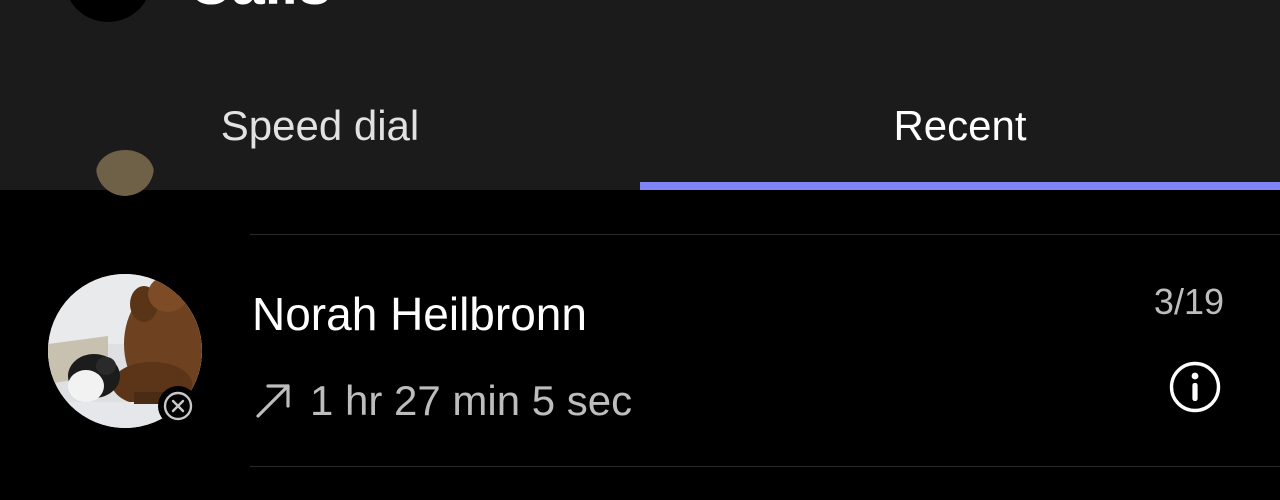 Image resolution: width=1280 pixels, height=500 pixels. I want to click on tab-label: Recent, so click(960, 125).